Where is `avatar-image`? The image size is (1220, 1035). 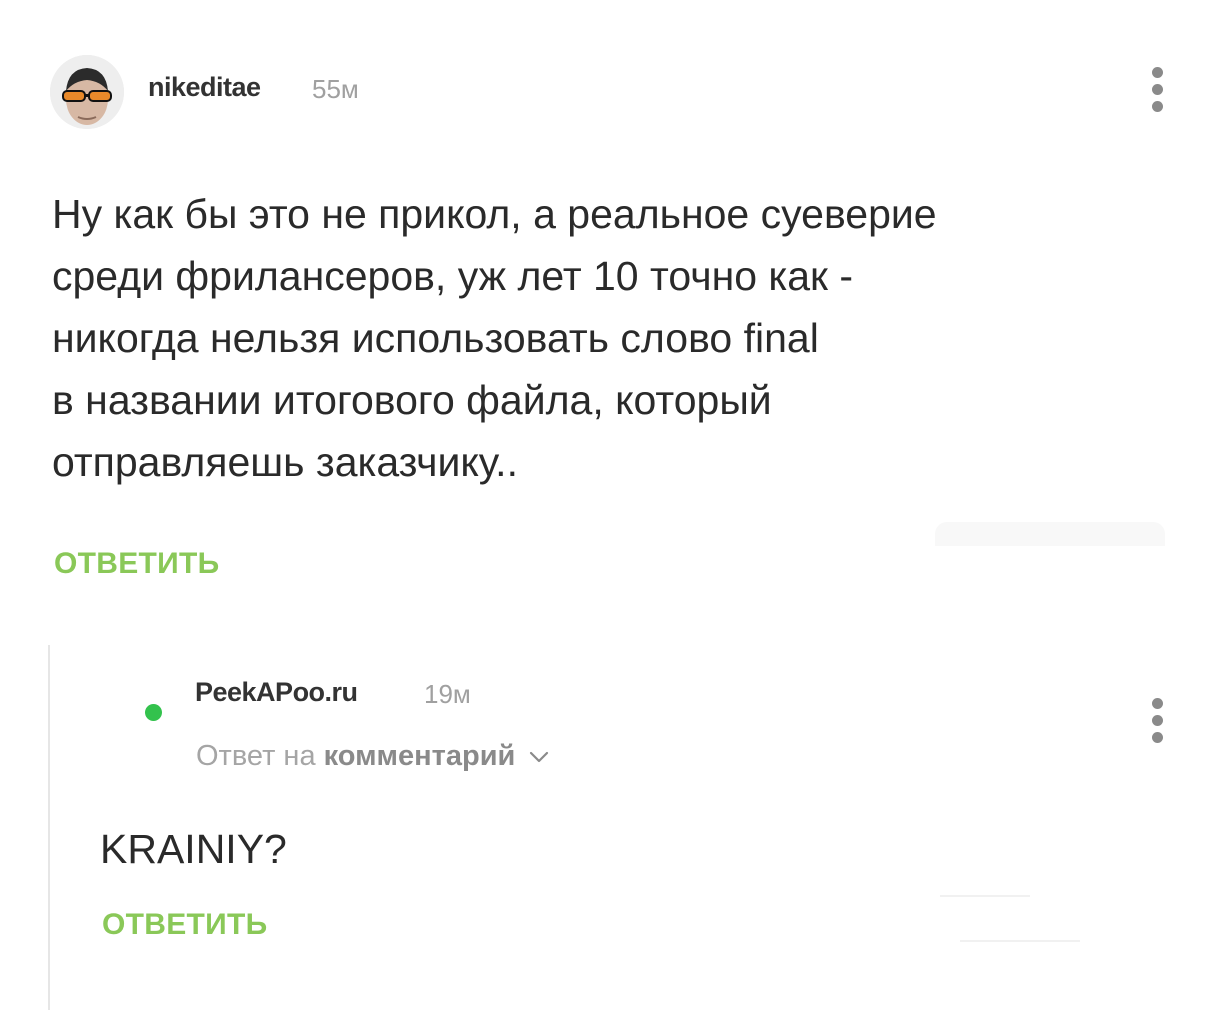
avatar-image is located at coordinates (87, 92).